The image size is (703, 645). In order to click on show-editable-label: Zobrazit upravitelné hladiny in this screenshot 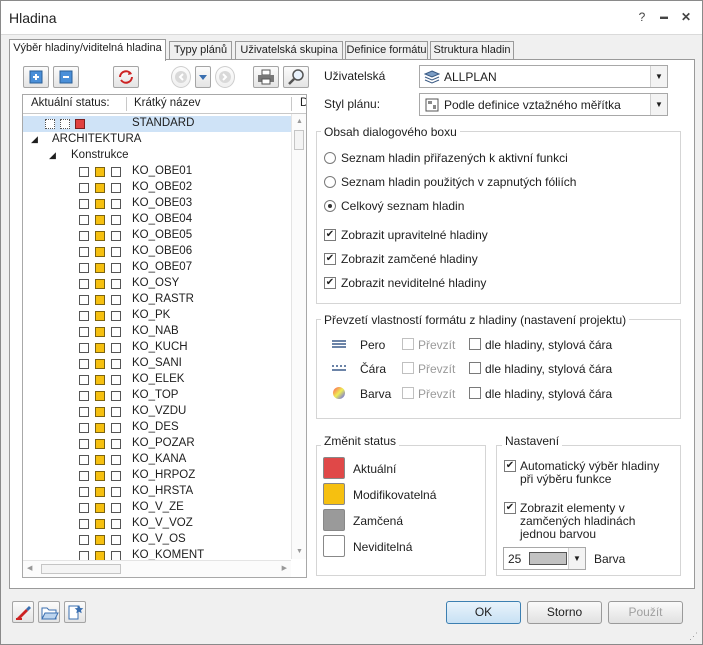, I will do `click(414, 235)`.